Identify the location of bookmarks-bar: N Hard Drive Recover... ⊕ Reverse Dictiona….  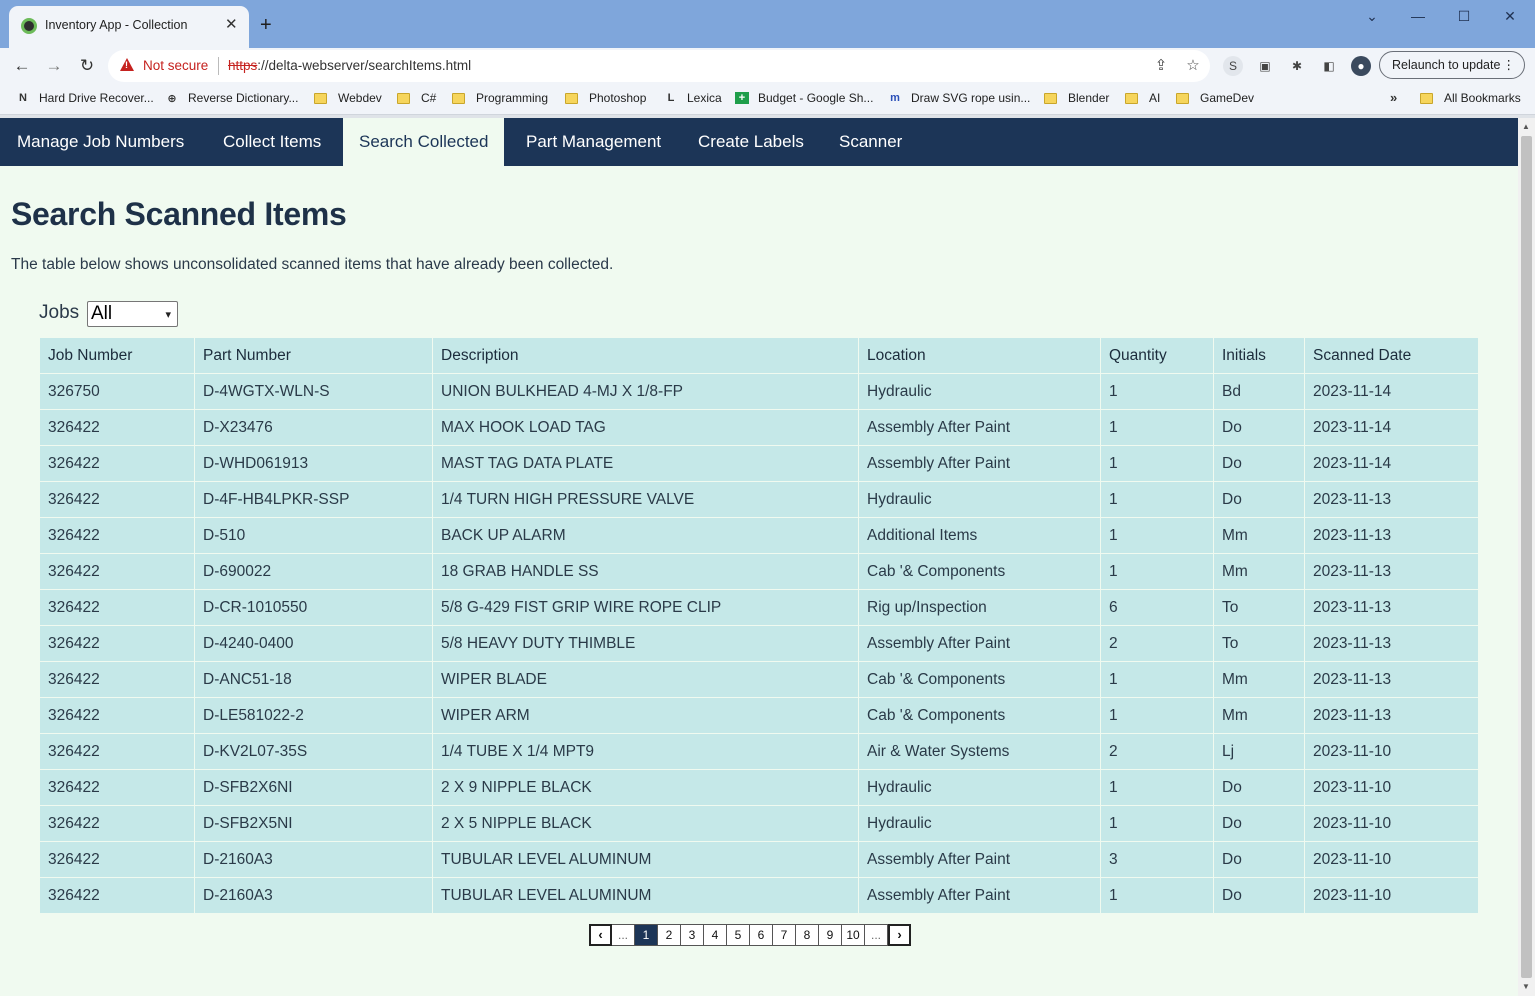
(767, 99).